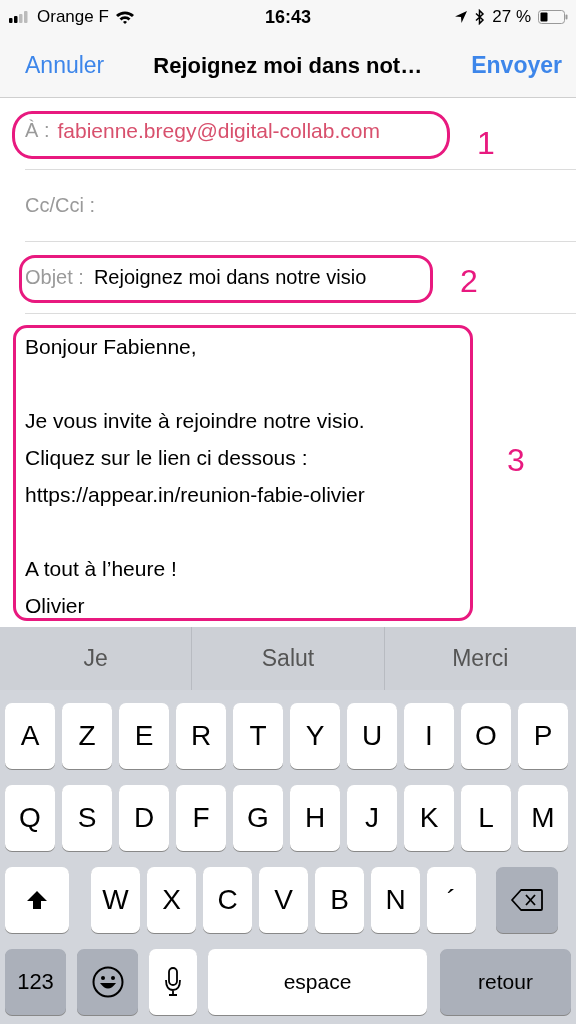 This screenshot has height=1024, width=576. I want to click on keyboard-key: S, so click(87, 818).